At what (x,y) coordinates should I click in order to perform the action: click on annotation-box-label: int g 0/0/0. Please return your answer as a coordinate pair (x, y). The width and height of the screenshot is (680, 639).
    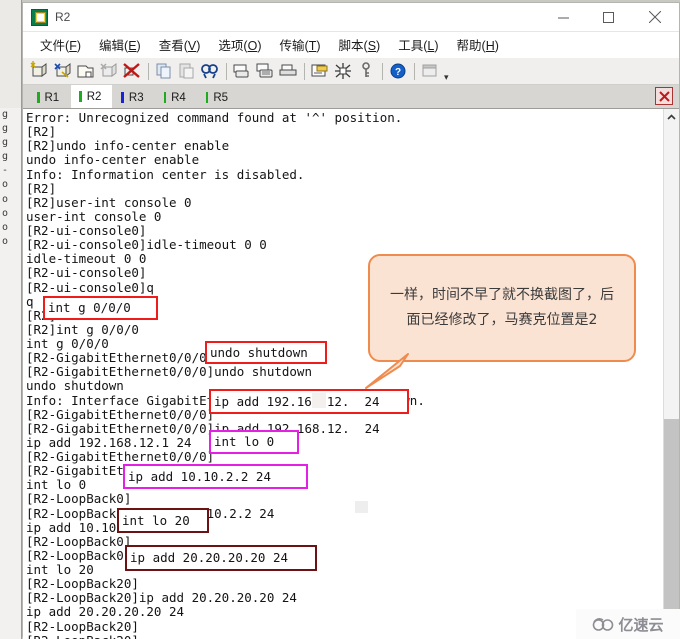
    Looking at the image, I should click on (89, 307).